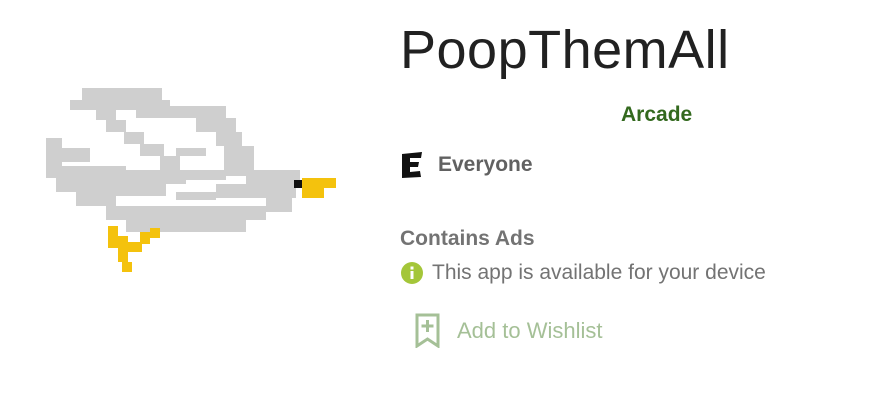 Image resolution: width=876 pixels, height=416 pixels. I want to click on availability-row: This app is available for your device, so click(583, 273).